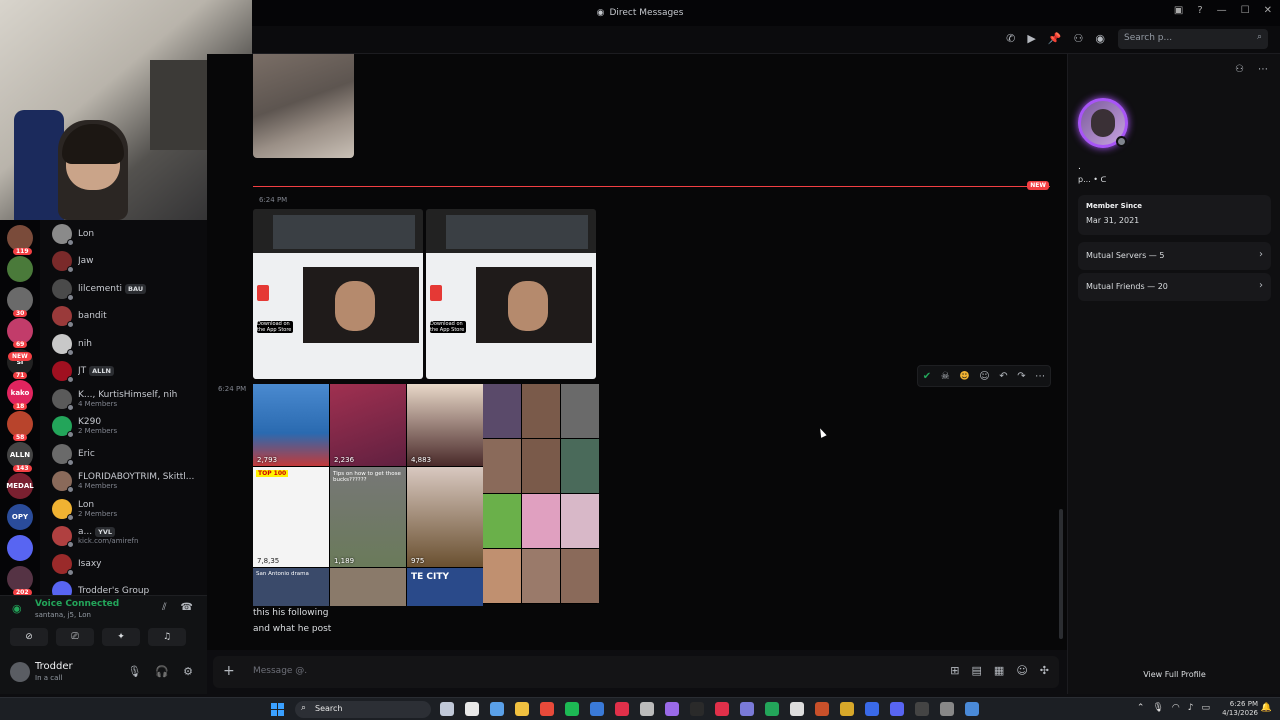 The width and height of the screenshot is (1280, 720). What do you see at coordinates (363, 709) in the screenshot?
I see `taskbar-search: ⌕ Search` at bounding box center [363, 709].